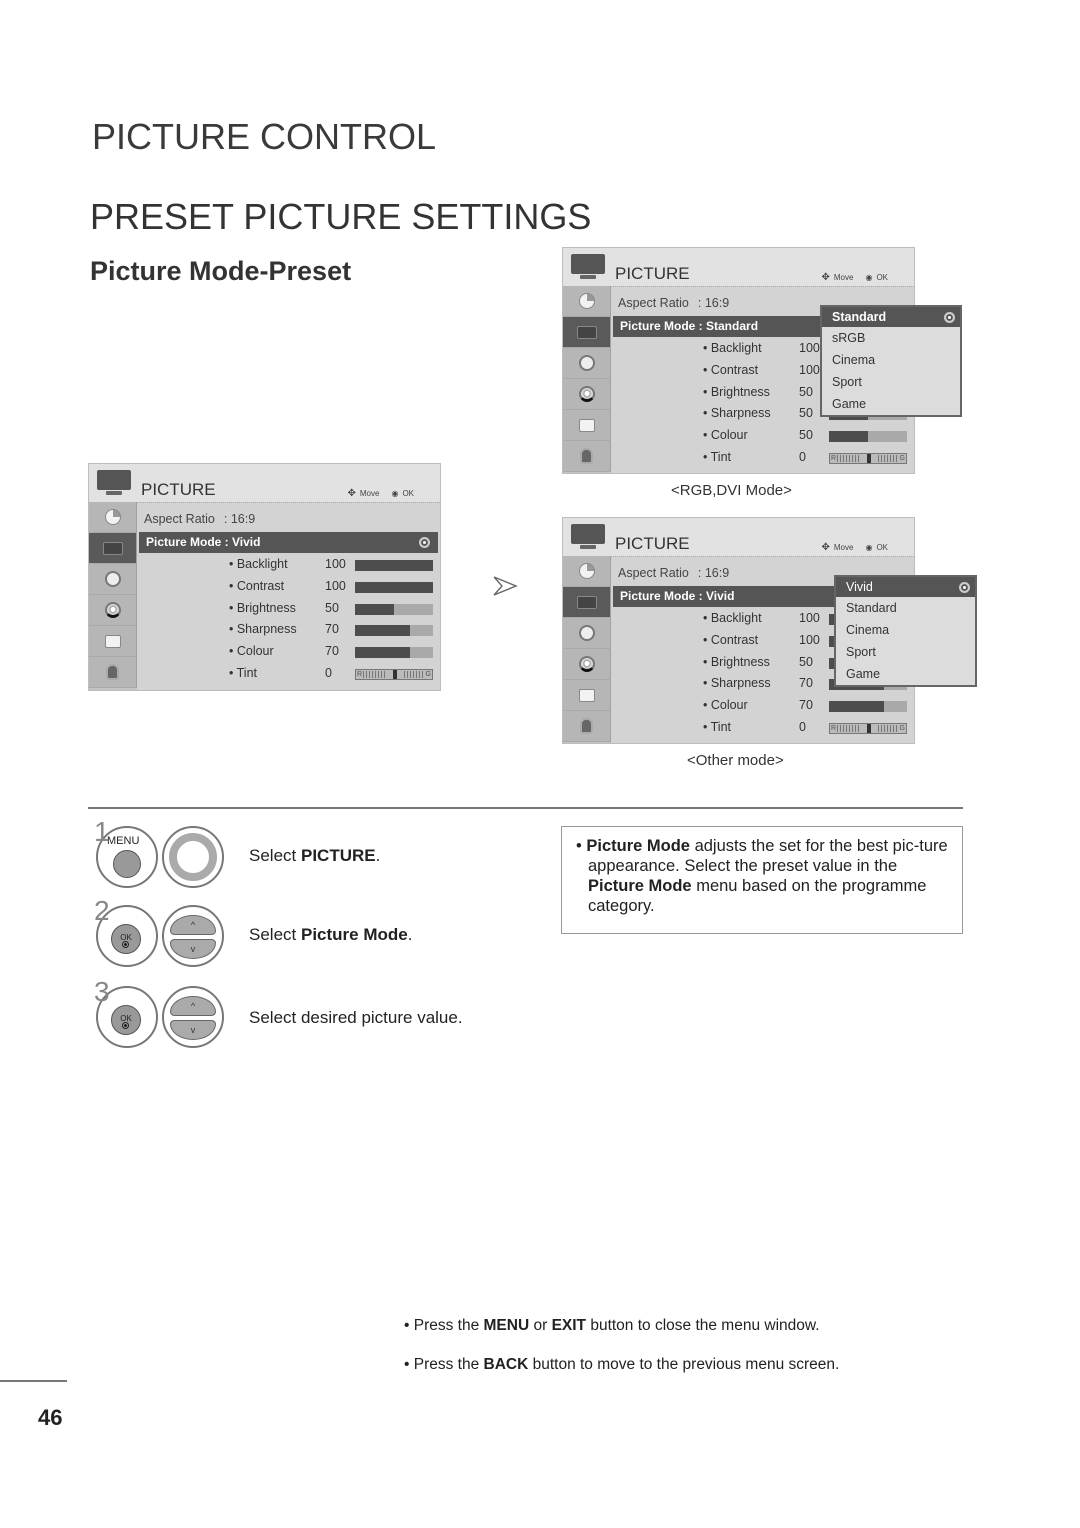 This screenshot has width=1080, height=1528. I want to click on picture-mode-row: Picture Mode : Vivid, so click(288, 542).